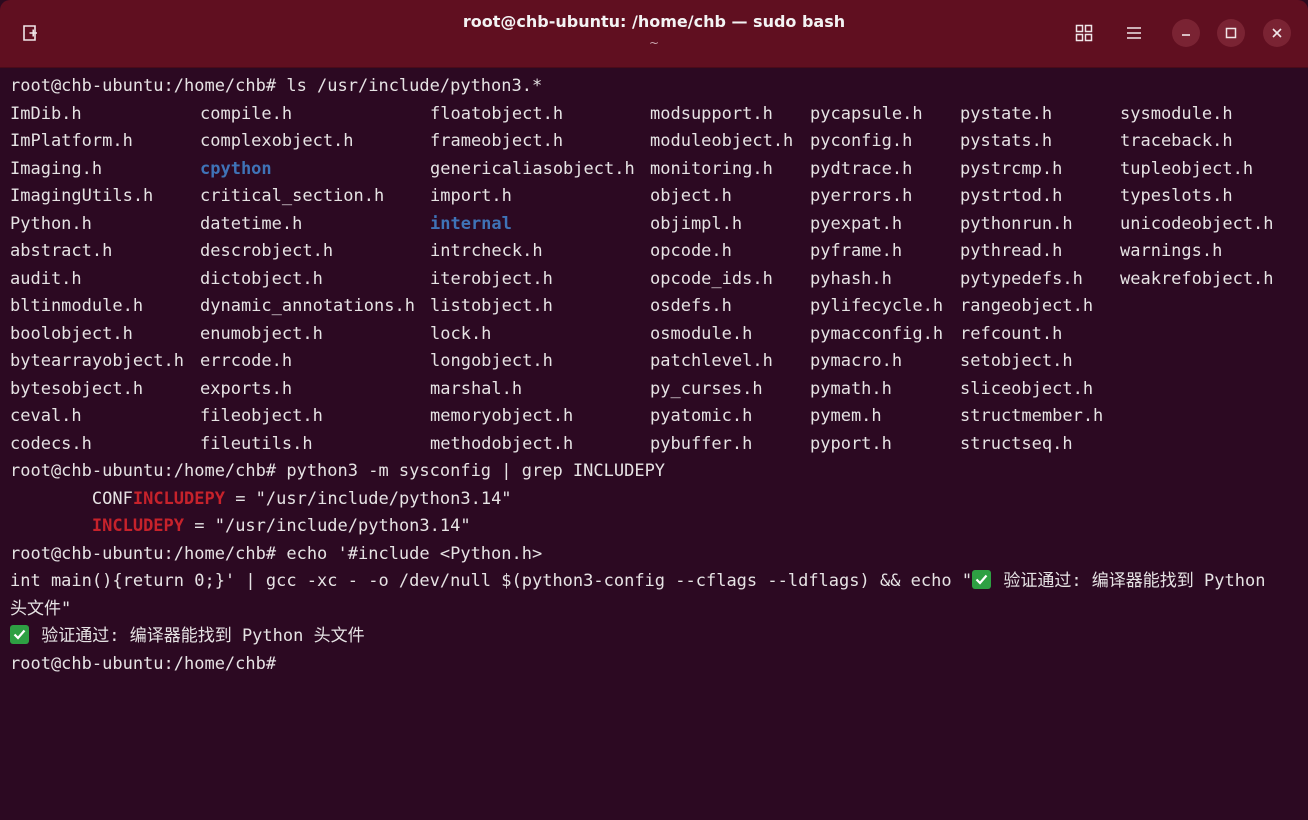 The image size is (1308, 820). Describe the element at coordinates (476, 388) in the screenshot. I see `file-entry: marshal.h` at that location.